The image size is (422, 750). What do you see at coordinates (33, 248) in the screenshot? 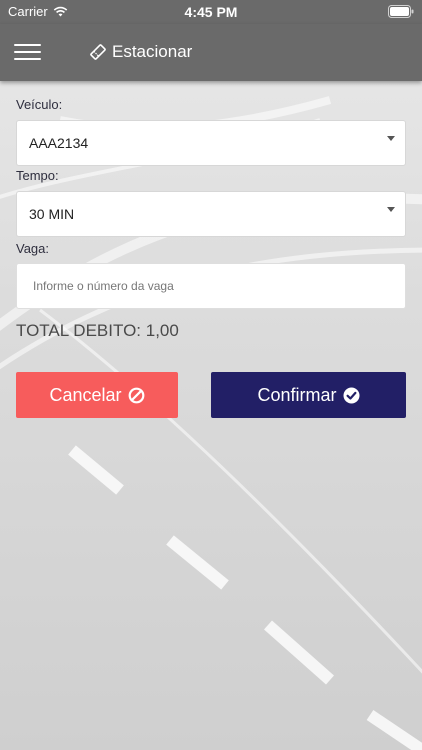
I see `spot-label: Vaga:` at bounding box center [33, 248].